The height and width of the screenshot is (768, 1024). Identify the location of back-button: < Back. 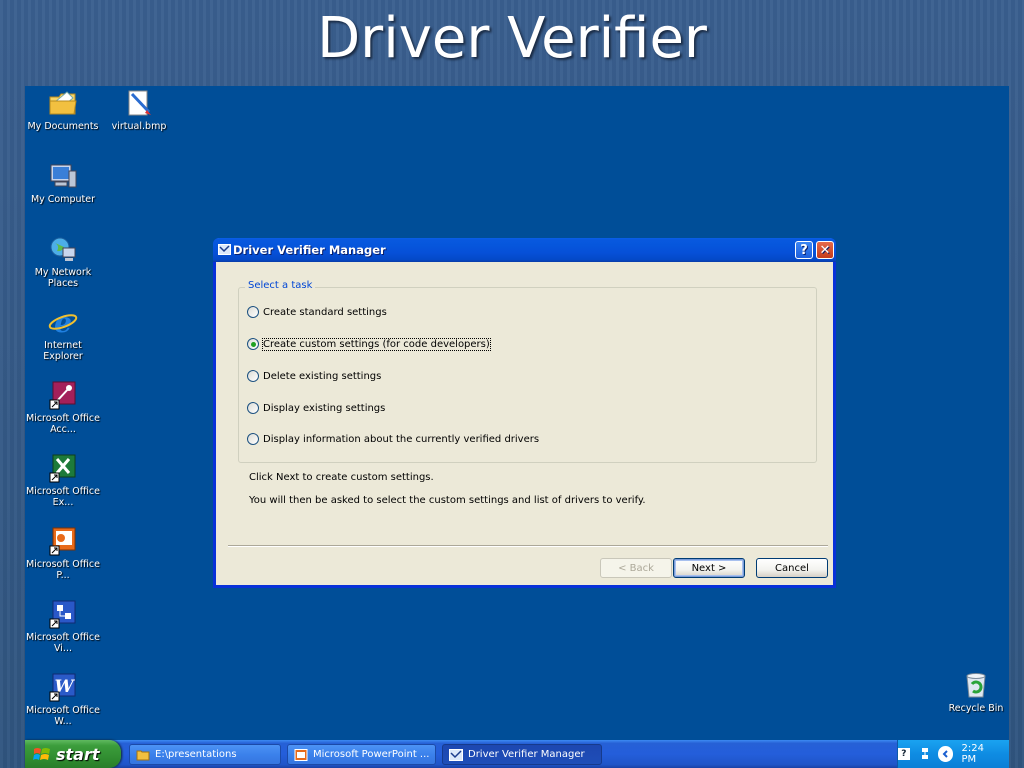
(636, 568).